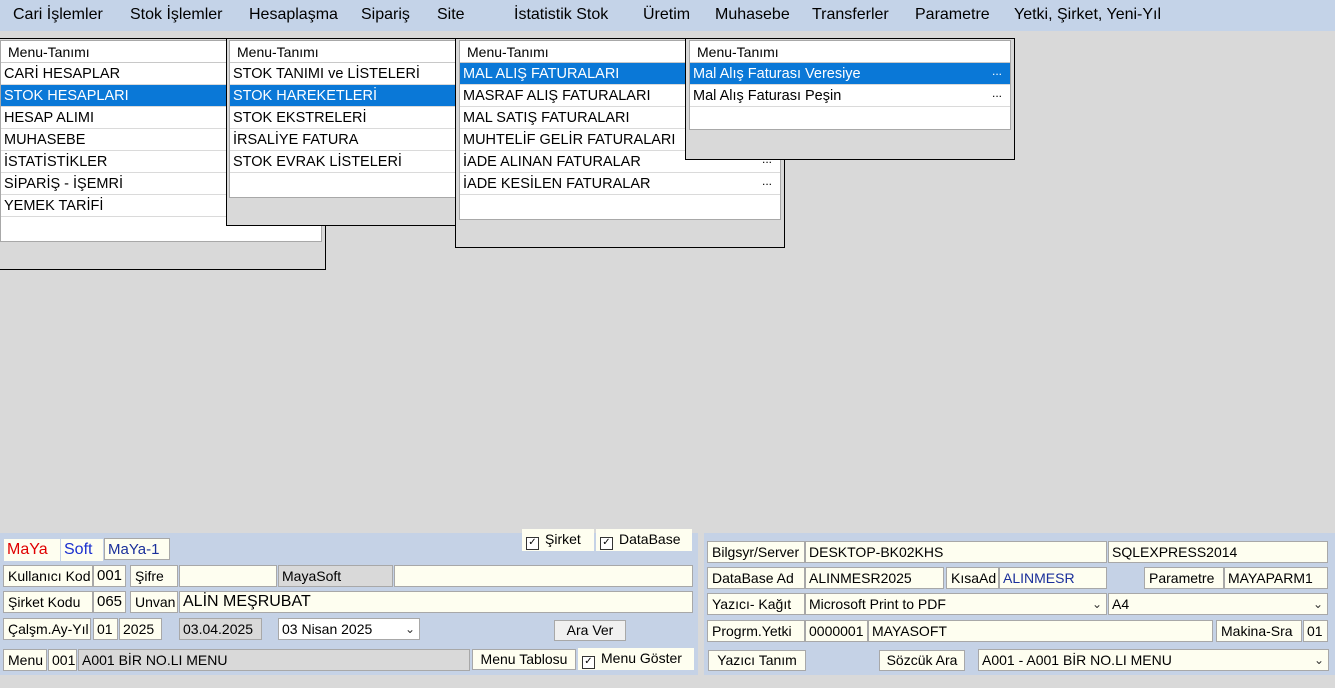  Describe the element at coordinates (436, 602) in the screenshot. I see `unvan-field: ALİN MEŞRUBAT` at that location.